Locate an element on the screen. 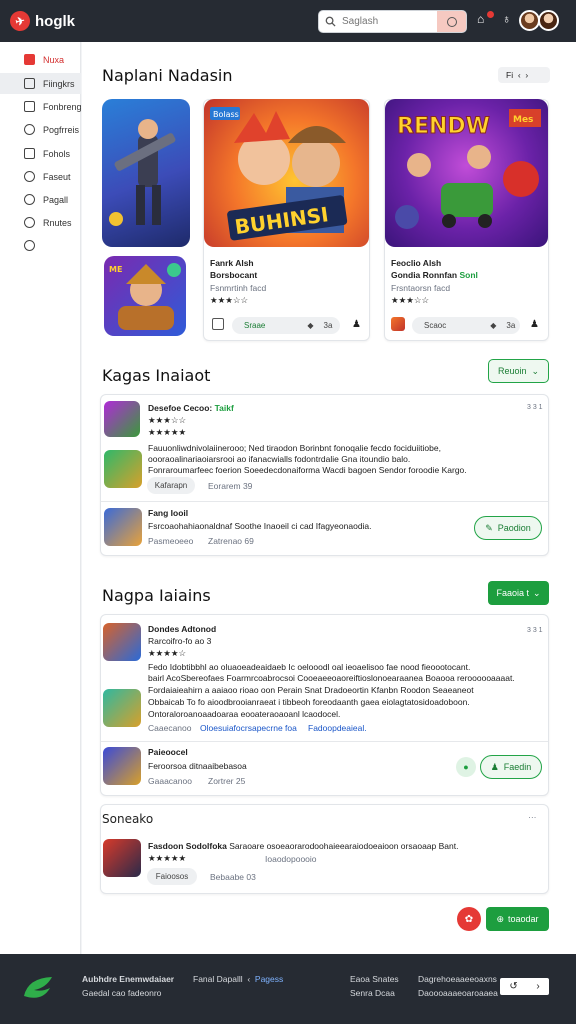  review-rating: ★★★☆☆ is located at coordinates (167, 420).